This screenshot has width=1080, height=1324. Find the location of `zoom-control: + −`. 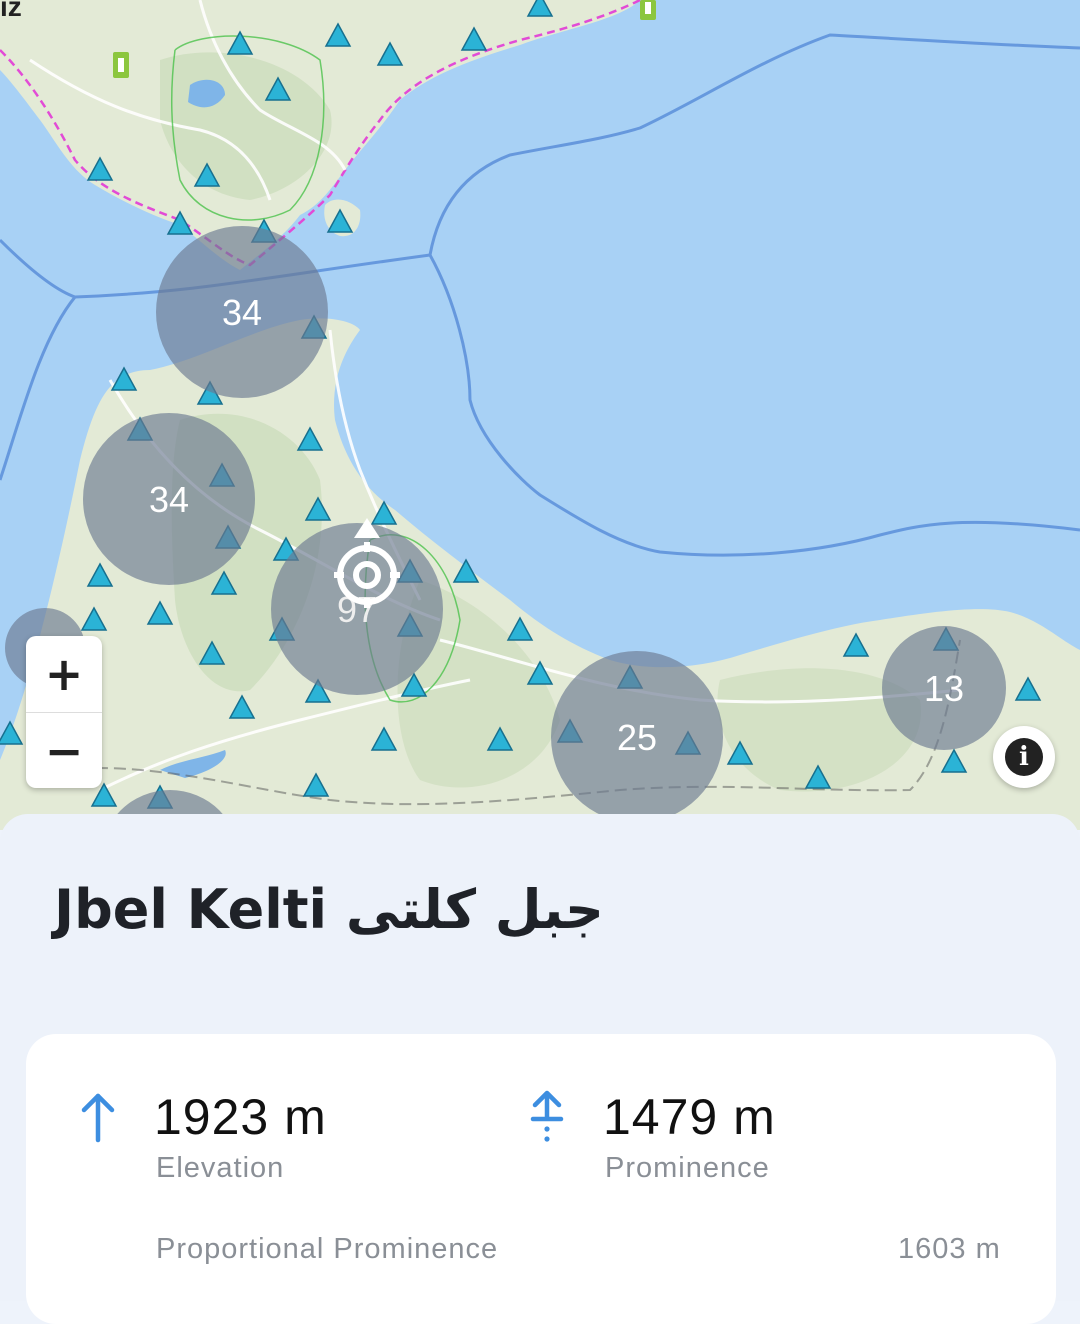

zoom-control: + − is located at coordinates (64, 712).